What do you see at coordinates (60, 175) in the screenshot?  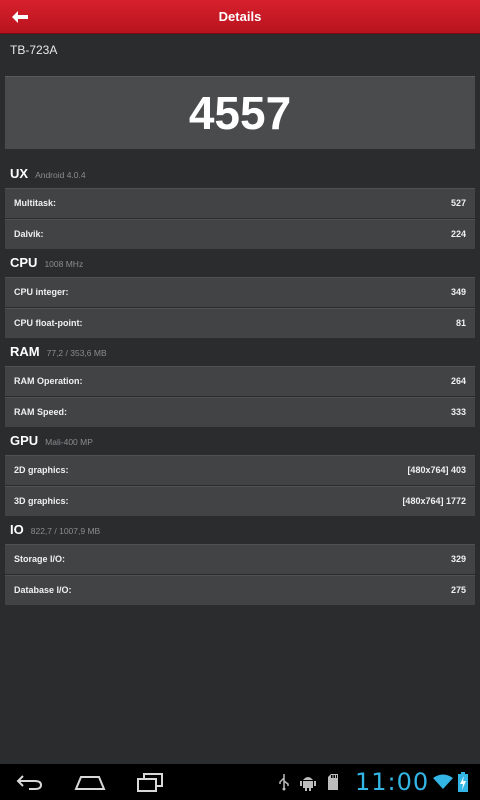 I see `section-subtitle: Android 4.0.4` at bounding box center [60, 175].